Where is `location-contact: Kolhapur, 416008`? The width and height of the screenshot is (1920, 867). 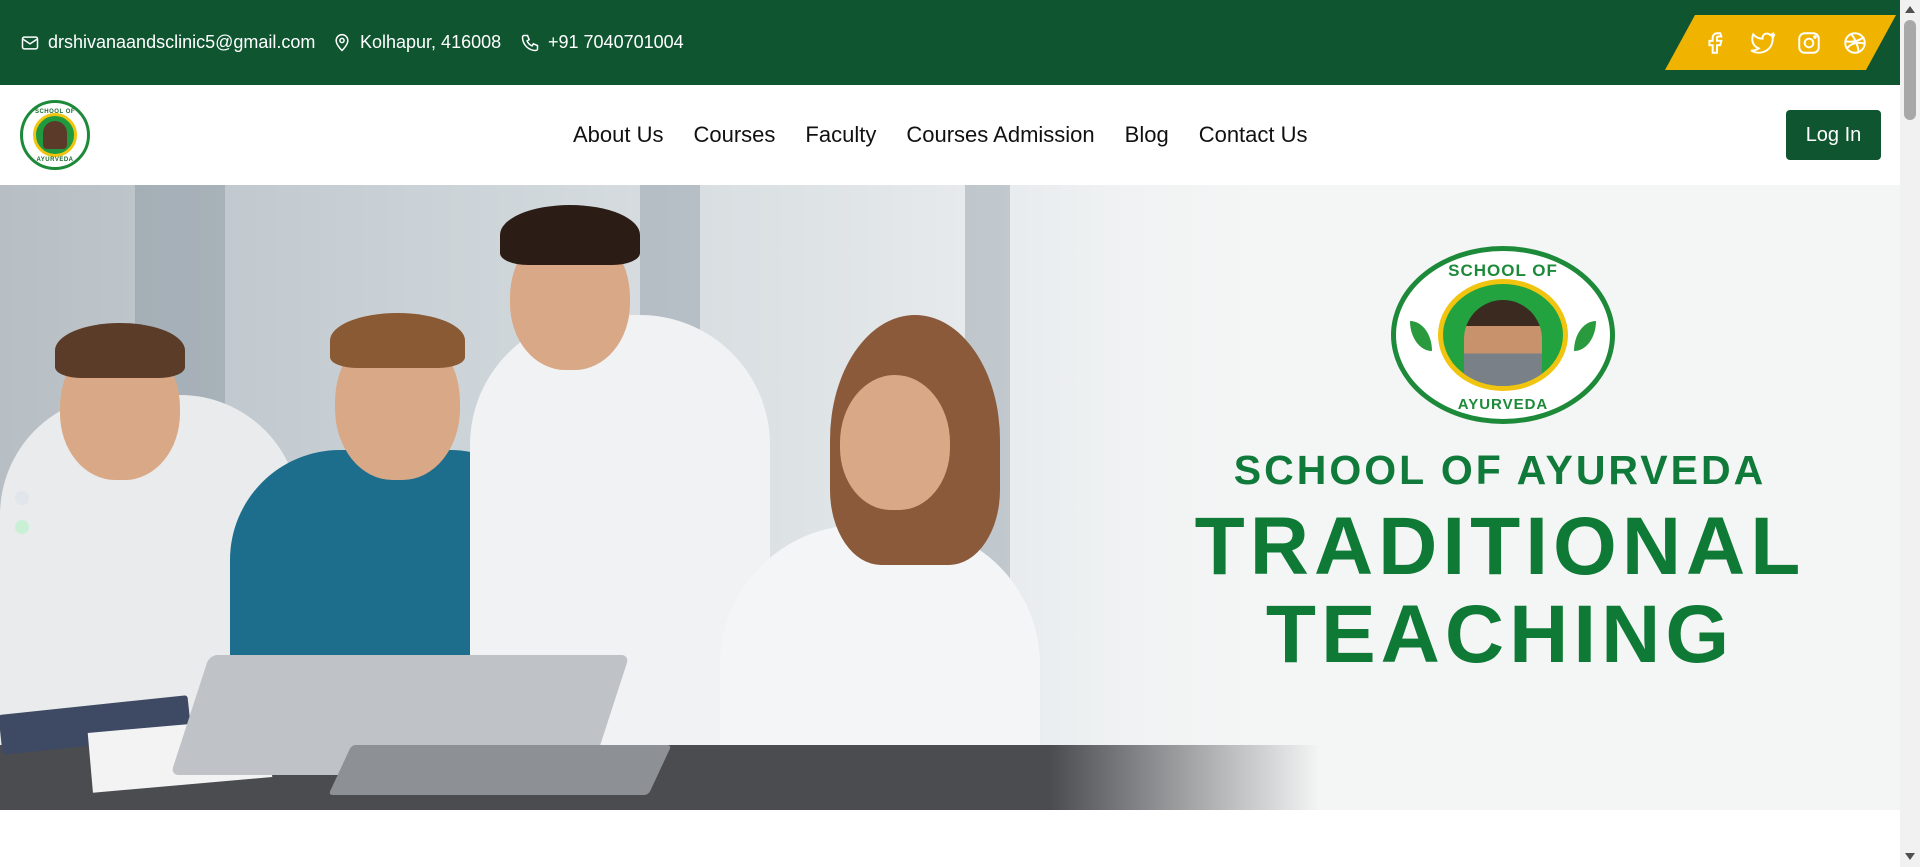
location-contact: Kolhapur, 416008 is located at coordinates (416, 42).